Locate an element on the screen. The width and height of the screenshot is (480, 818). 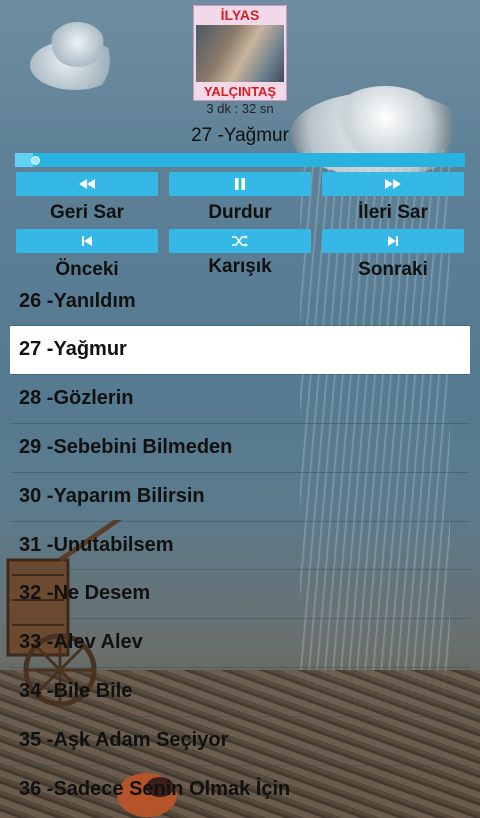
rewind-label: Geri Sar is located at coordinates (87, 212).